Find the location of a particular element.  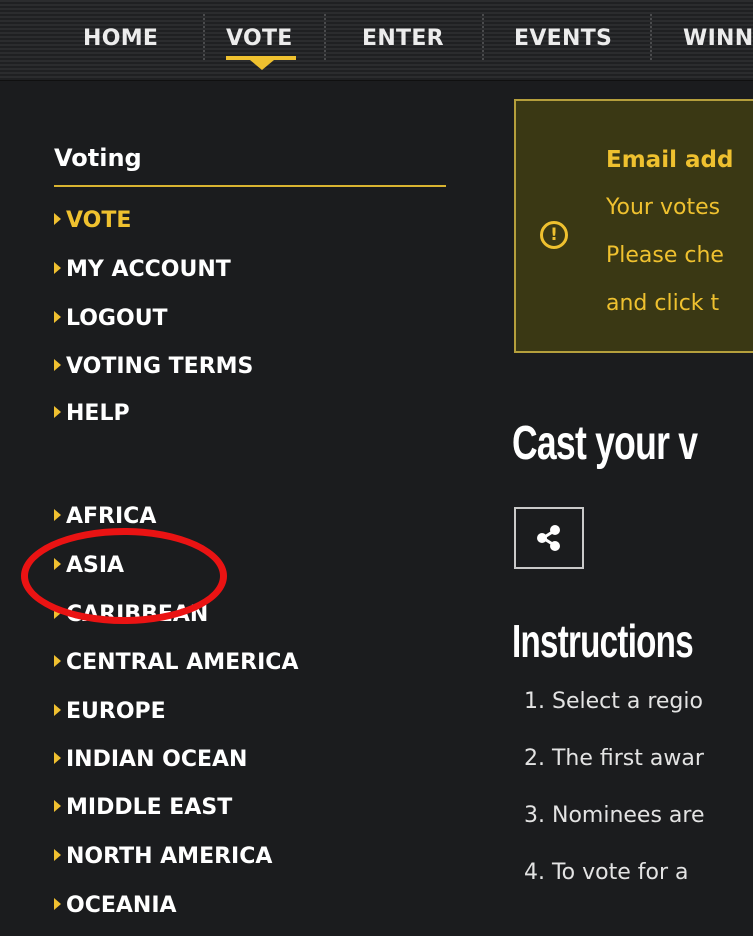

region-link-north-america: NORTH AMERICA is located at coordinates (163, 857).